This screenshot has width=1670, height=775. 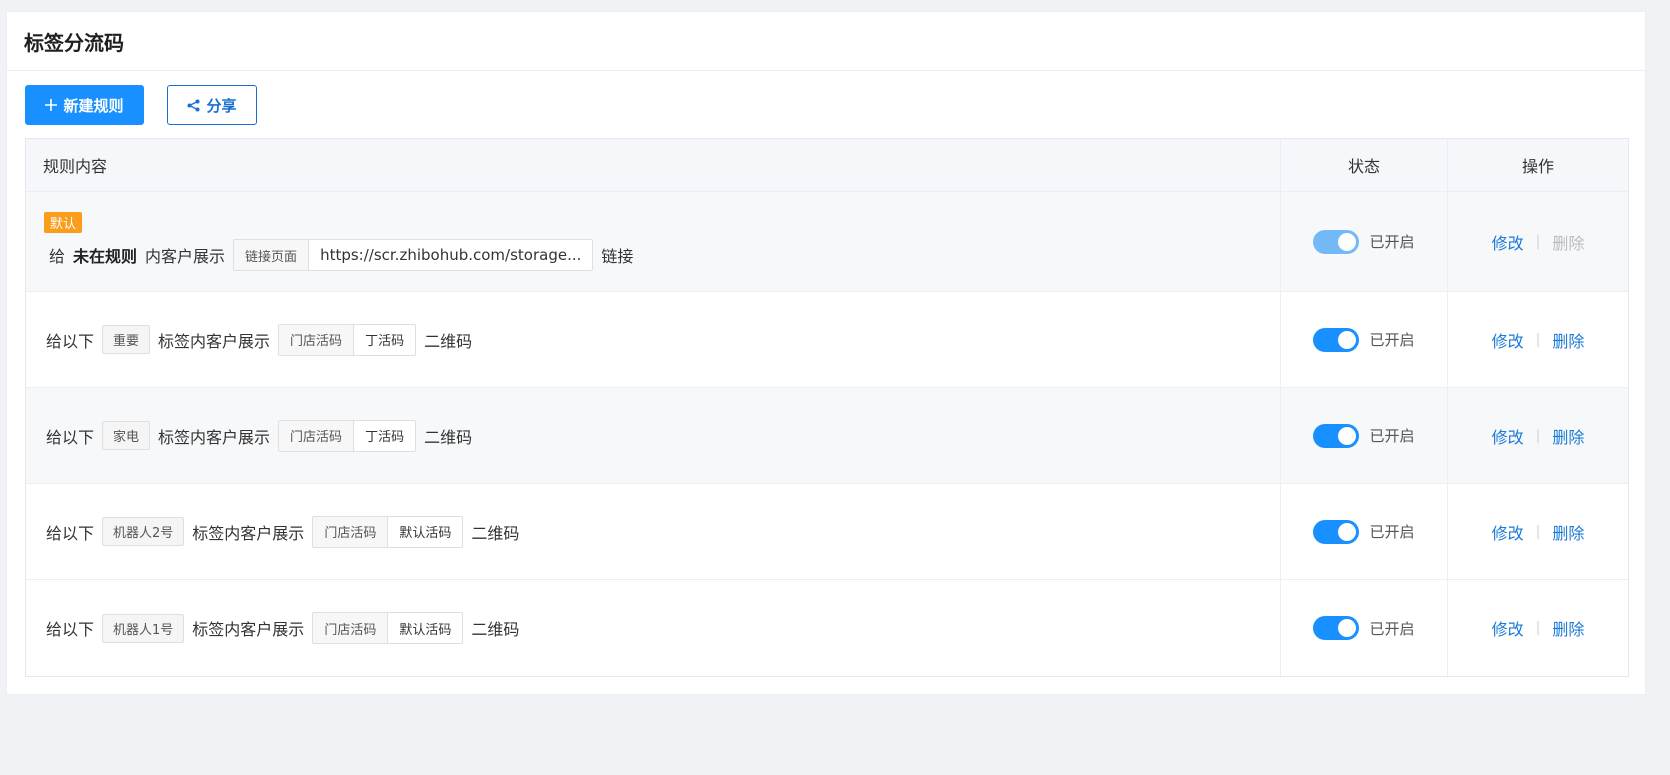 I want to click on header-rule: 规则内容, so click(x=653, y=165).